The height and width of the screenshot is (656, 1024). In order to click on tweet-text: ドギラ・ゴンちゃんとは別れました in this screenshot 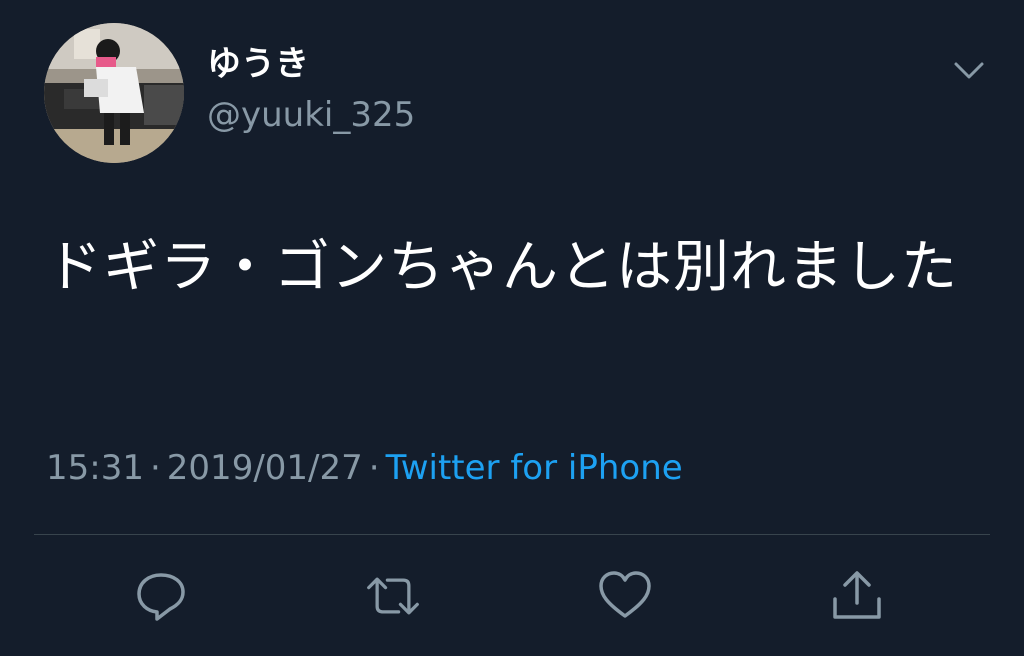, I will do `click(502, 267)`.